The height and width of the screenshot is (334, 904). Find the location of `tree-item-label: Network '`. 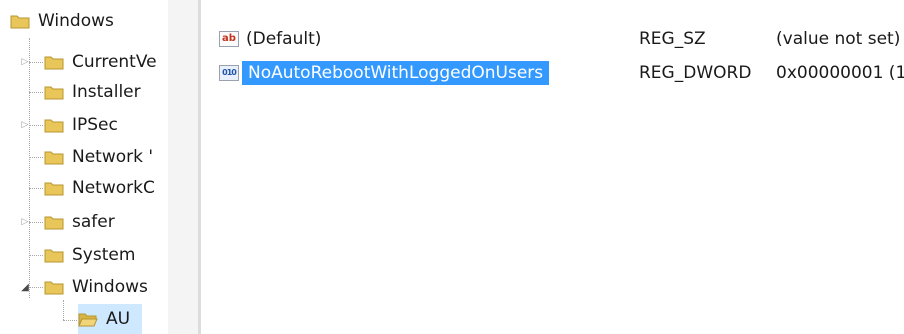

tree-item-label: Network ' is located at coordinates (113, 157).